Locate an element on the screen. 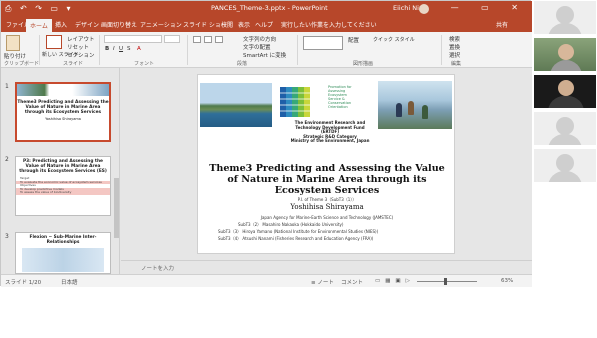 This screenshot has height=338, width=597. avatar-body is located at coordinates (565, 139).